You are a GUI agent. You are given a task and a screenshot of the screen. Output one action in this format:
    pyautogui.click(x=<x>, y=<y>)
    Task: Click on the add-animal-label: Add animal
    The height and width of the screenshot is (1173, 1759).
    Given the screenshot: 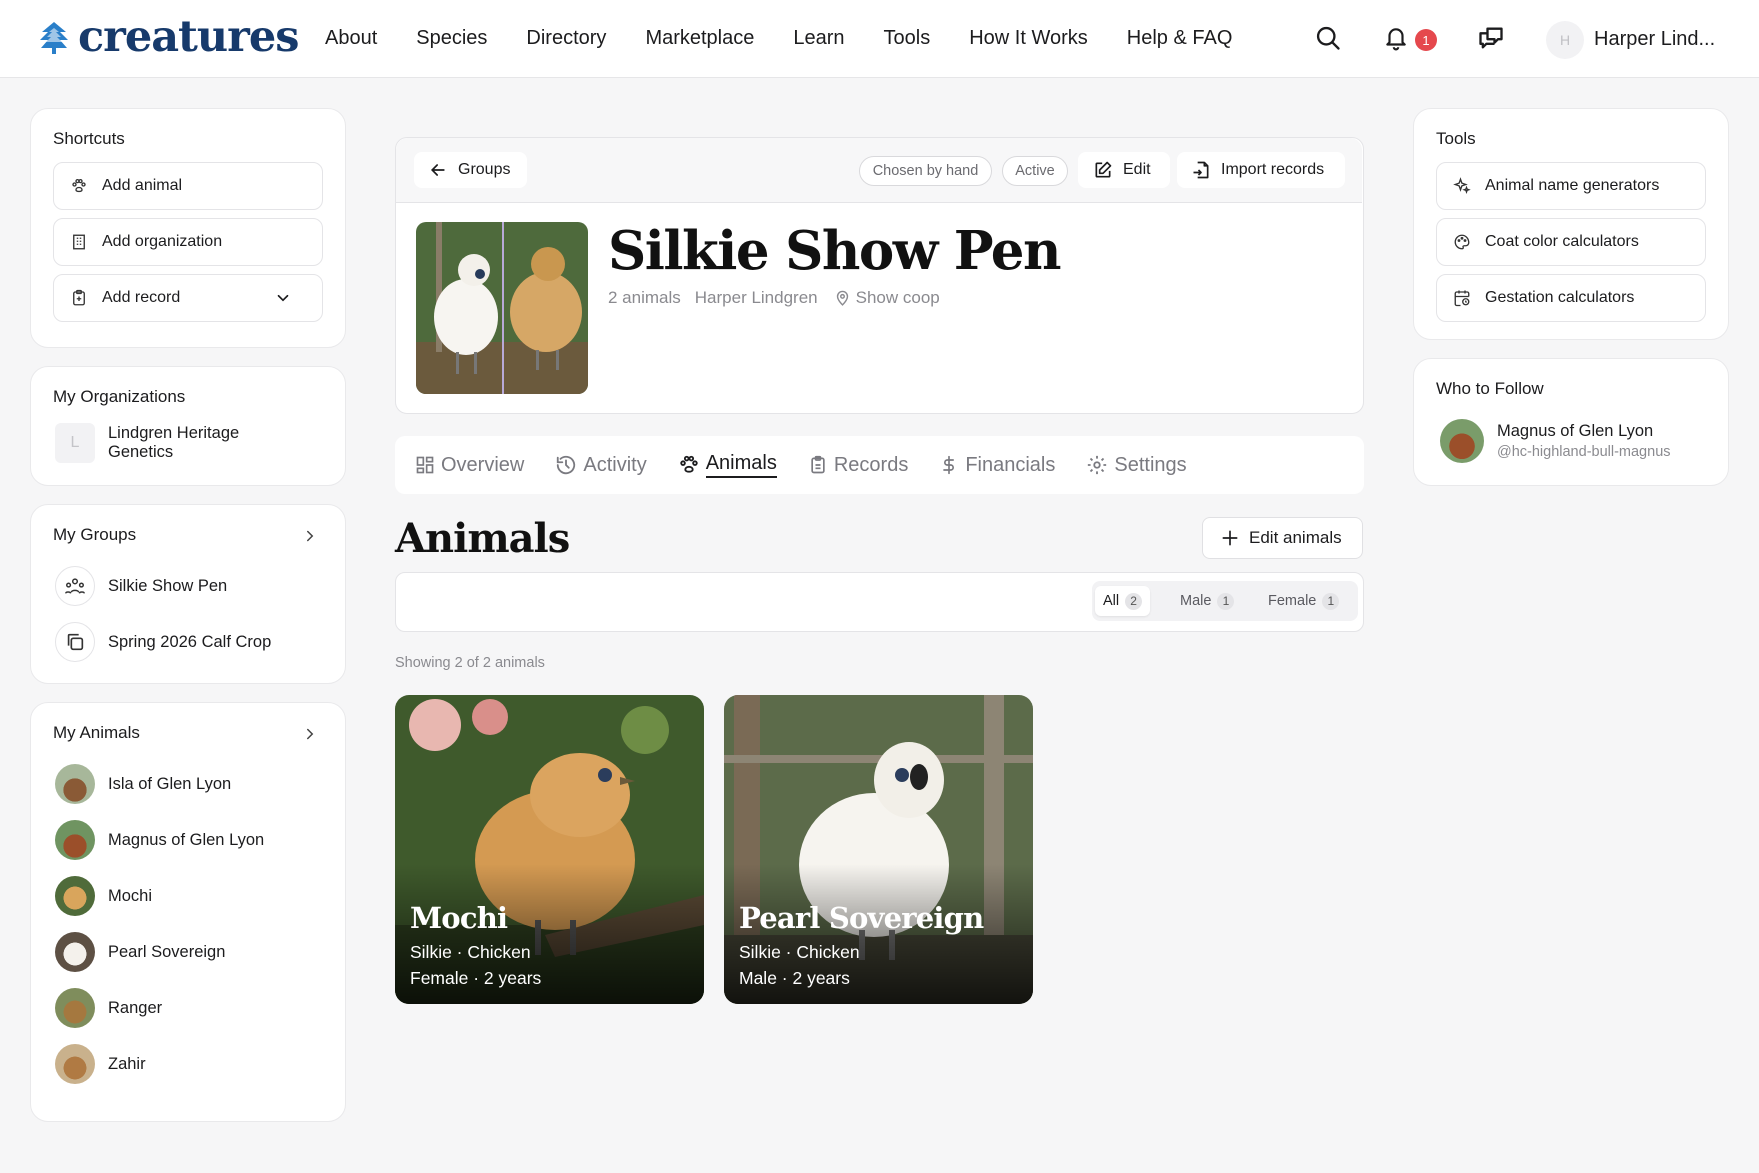 What is the action you would take?
    pyautogui.click(x=142, y=185)
    